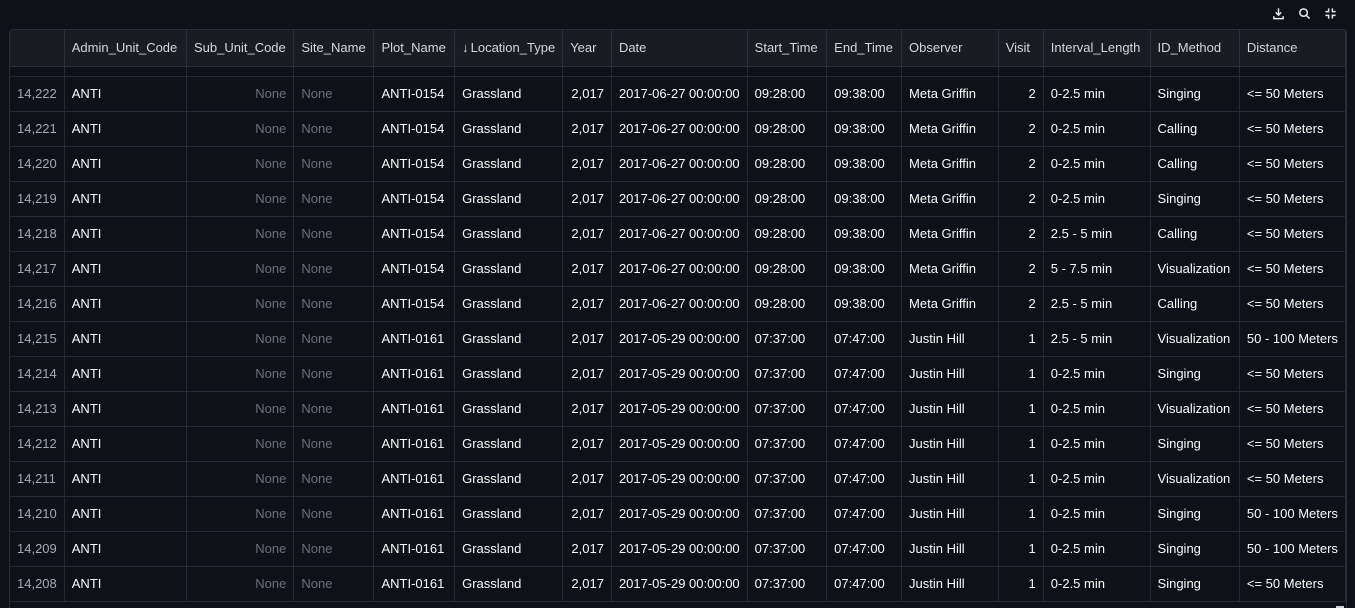 The height and width of the screenshot is (608, 1355). I want to click on row-index: 14,208, so click(37, 584).